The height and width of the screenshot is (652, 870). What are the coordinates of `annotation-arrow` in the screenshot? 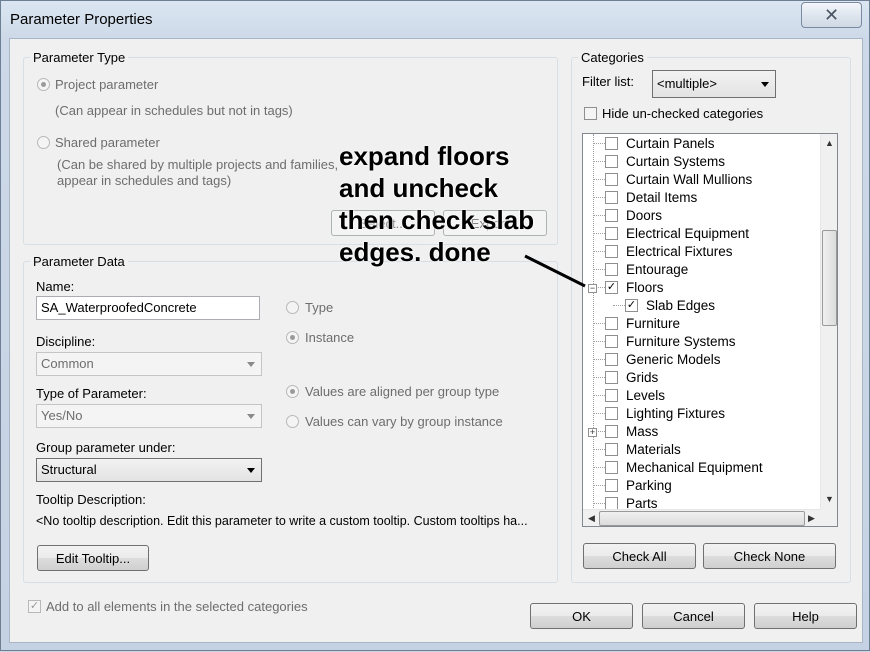 It's located at (555, 271).